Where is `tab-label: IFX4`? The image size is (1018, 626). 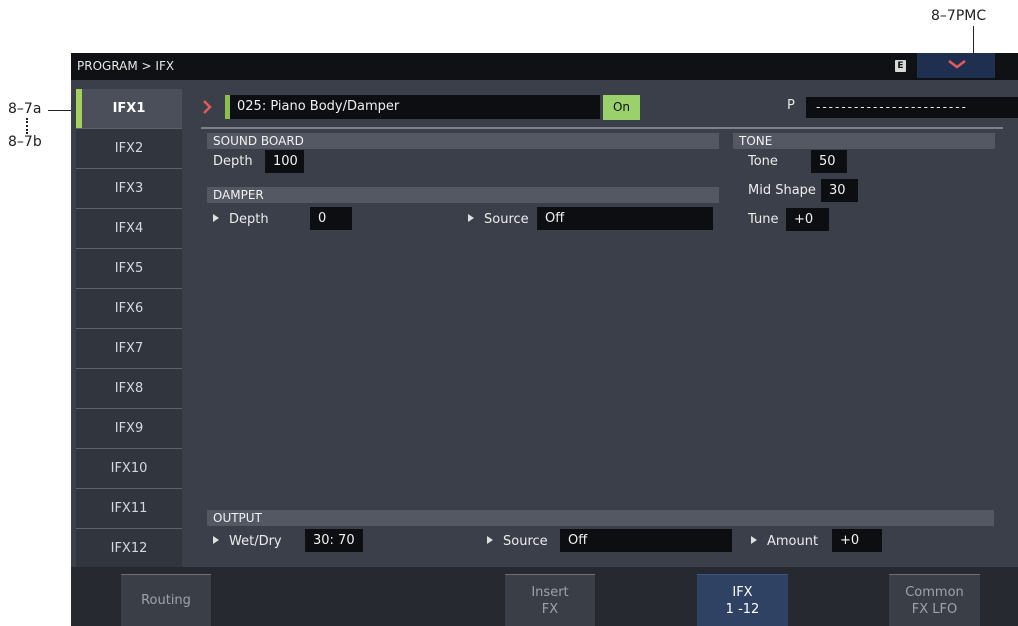 tab-label: IFX4 is located at coordinates (129, 228).